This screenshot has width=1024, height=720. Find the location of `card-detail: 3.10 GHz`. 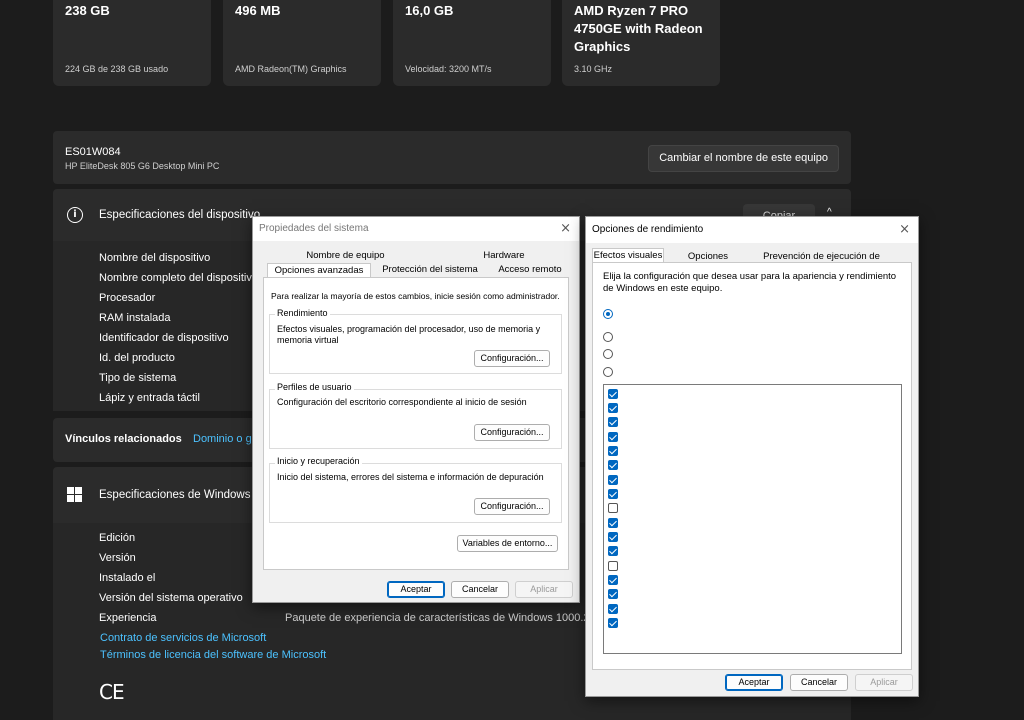

card-detail: 3.10 GHz is located at coordinates (593, 69).